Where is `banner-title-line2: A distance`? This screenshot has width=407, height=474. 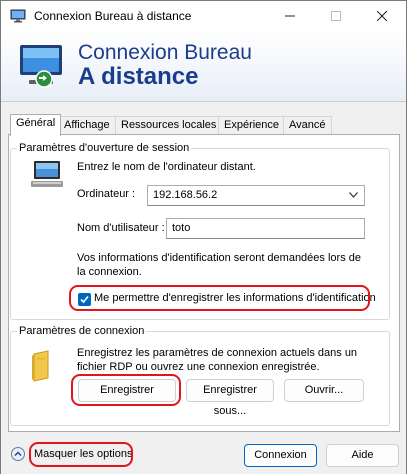
banner-title-line2: A distance is located at coordinates (138, 76).